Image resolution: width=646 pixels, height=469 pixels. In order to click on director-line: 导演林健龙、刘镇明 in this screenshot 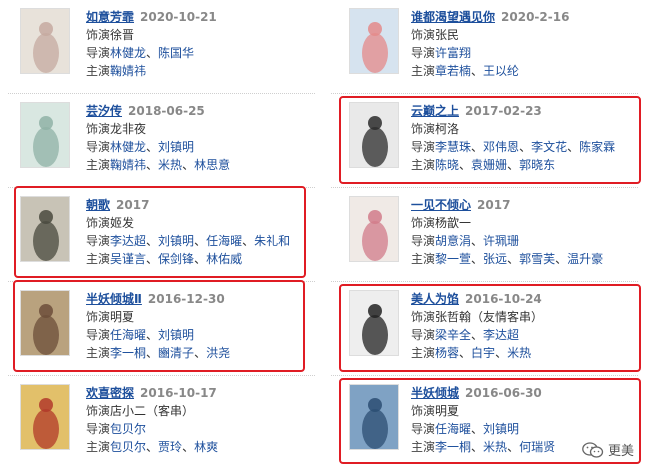, I will do `click(158, 147)`.